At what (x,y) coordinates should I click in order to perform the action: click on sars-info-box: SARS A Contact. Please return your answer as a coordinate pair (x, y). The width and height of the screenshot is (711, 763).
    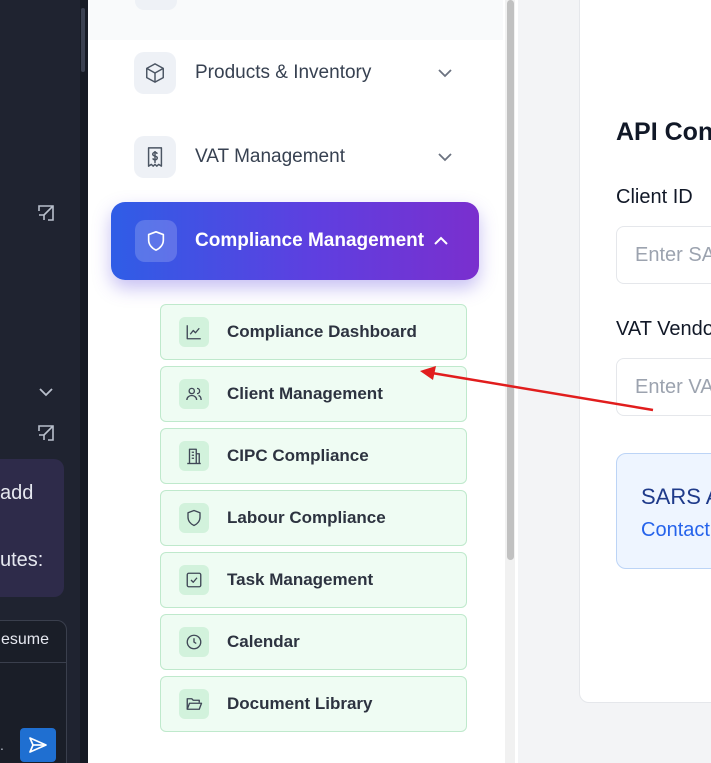
    Looking at the image, I should click on (663, 511).